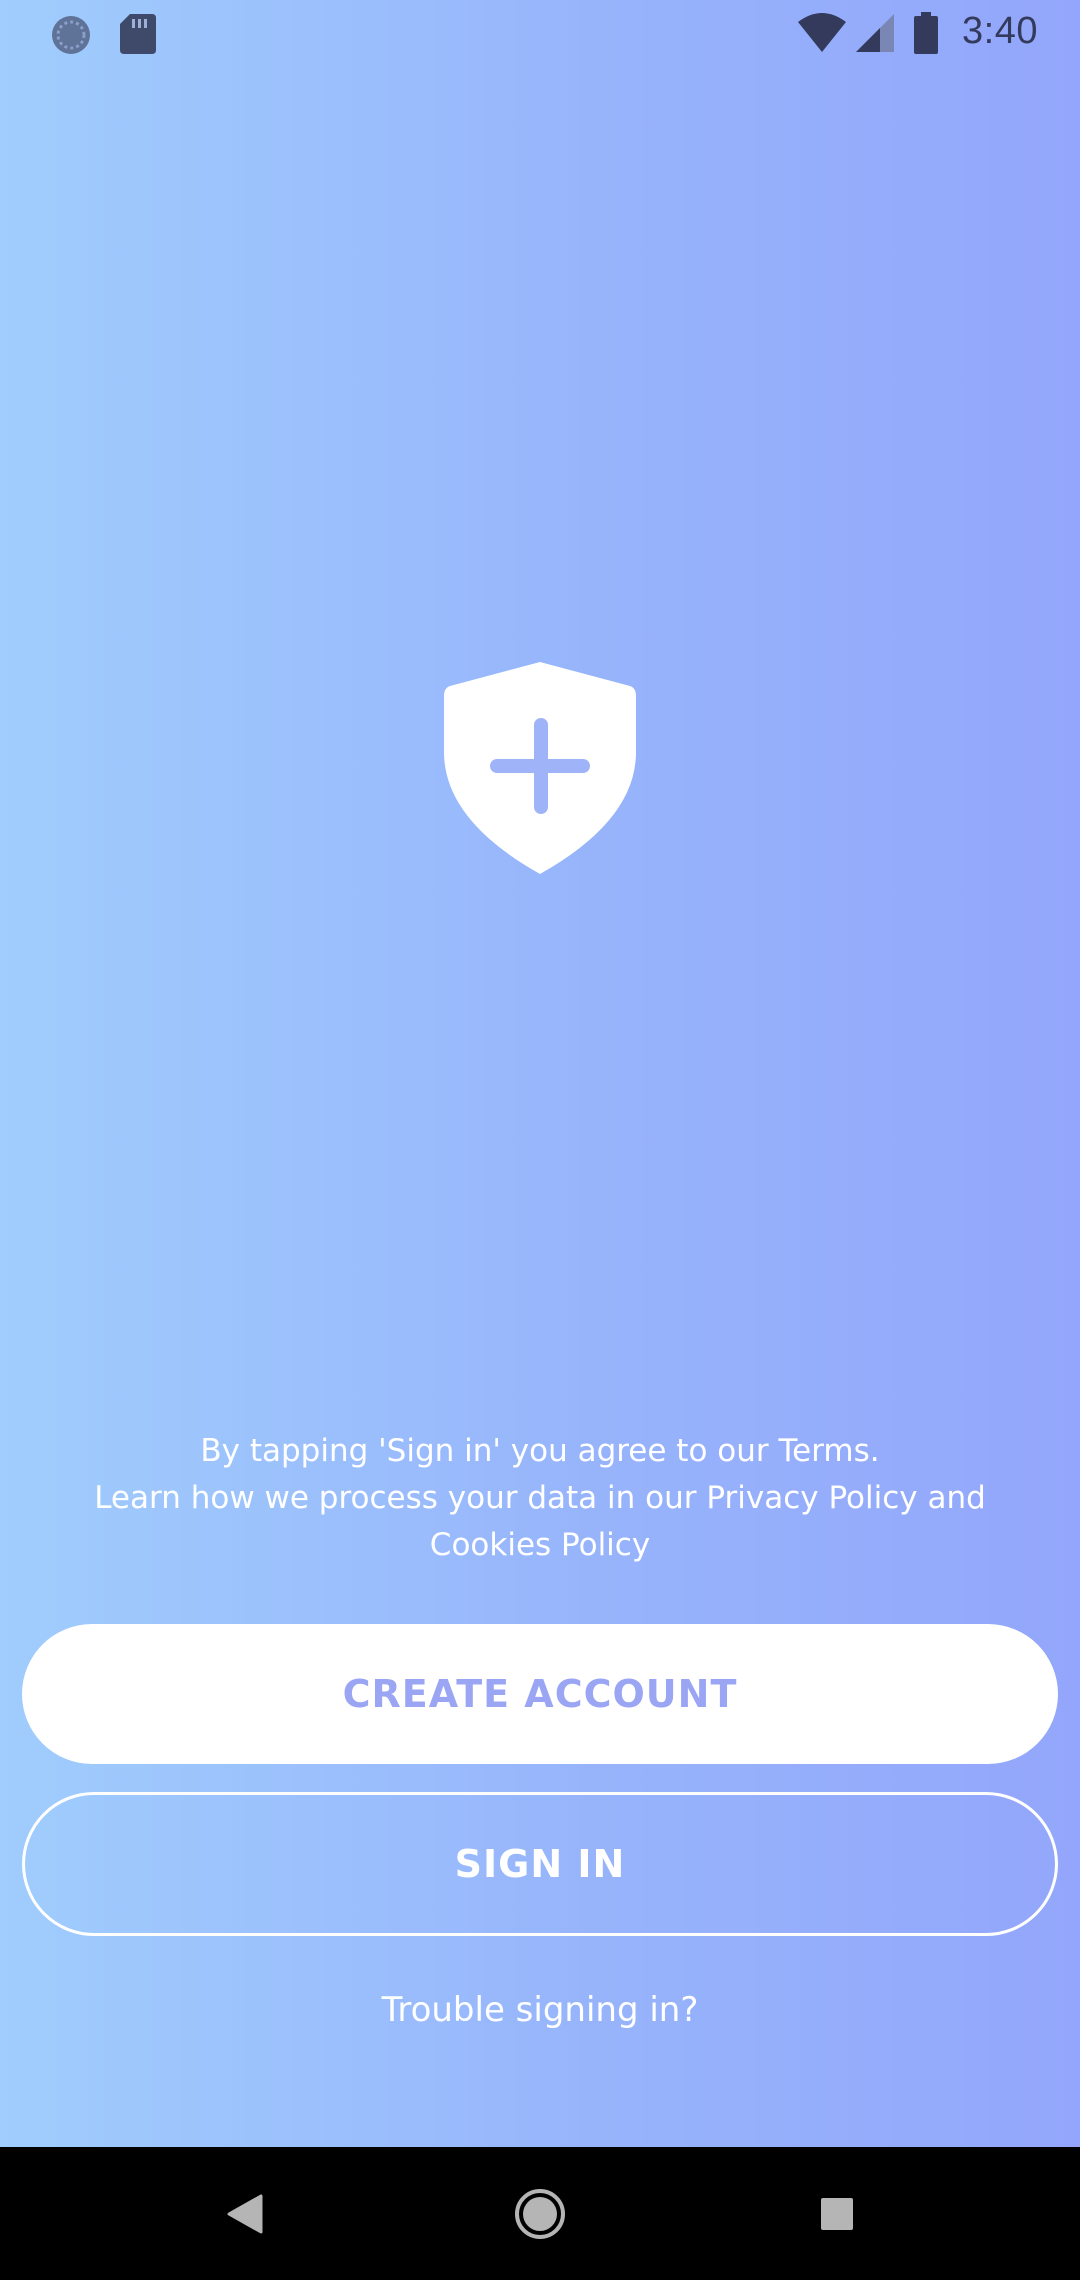 The image size is (1080, 2280). Describe the element at coordinates (926, 35) in the screenshot. I see `battery-icon` at that location.